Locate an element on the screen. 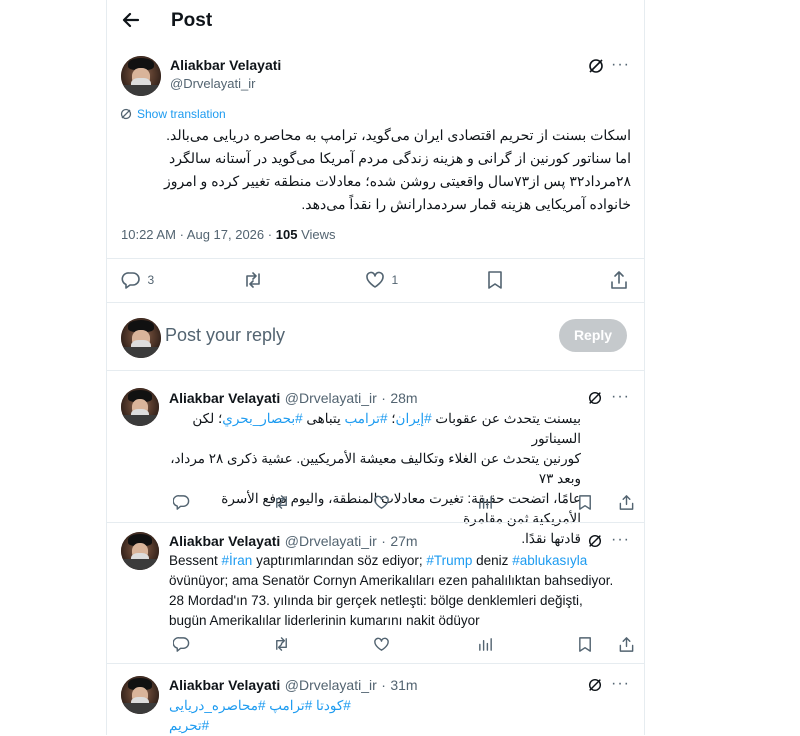 The width and height of the screenshot is (800, 736). text-segment: Bessent is located at coordinates (195, 560).